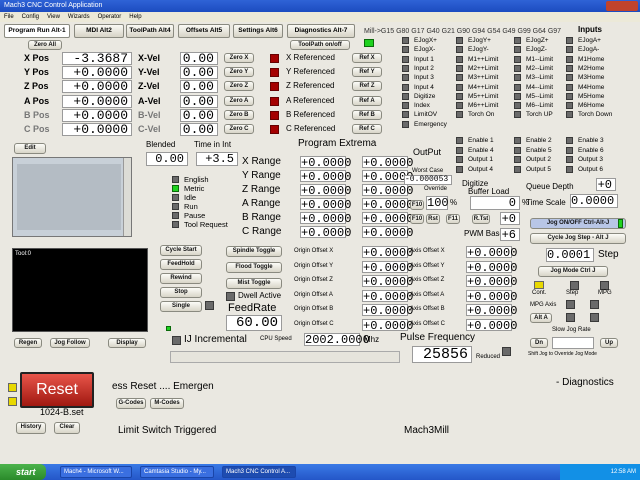  Describe the element at coordinates (609, 343) in the screenshot. I see `jog-up-button: Up` at that location.